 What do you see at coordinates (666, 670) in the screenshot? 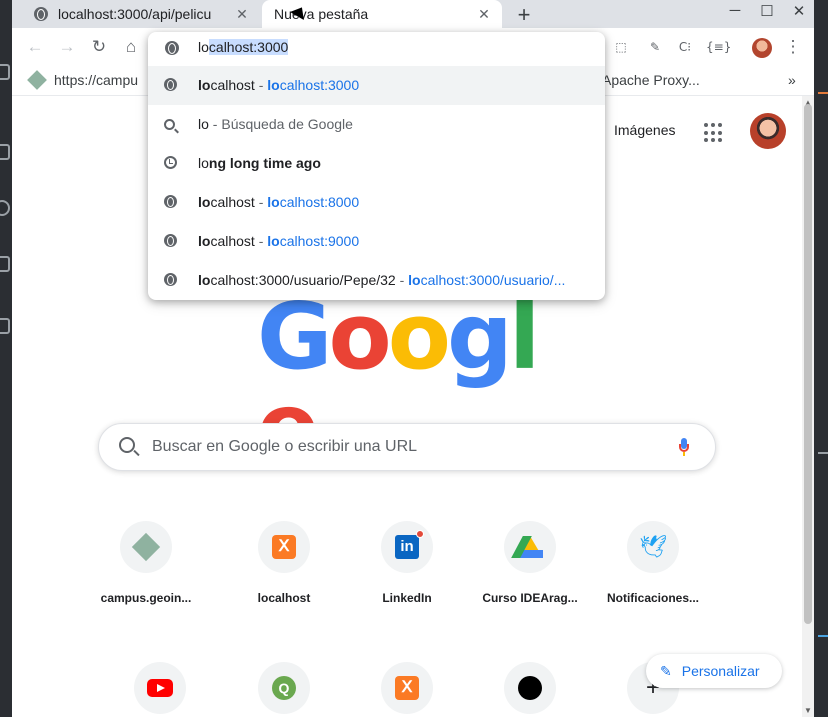
I see `pencil-icon: ✎` at bounding box center [666, 670].